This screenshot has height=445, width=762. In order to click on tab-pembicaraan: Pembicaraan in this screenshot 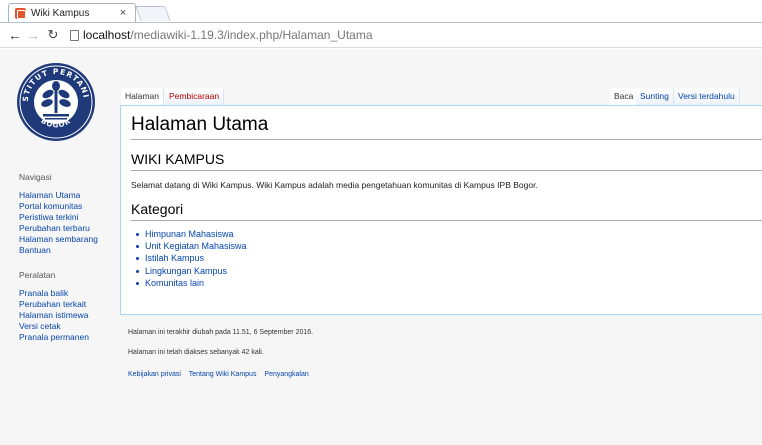, I will do `click(195, 96)`.